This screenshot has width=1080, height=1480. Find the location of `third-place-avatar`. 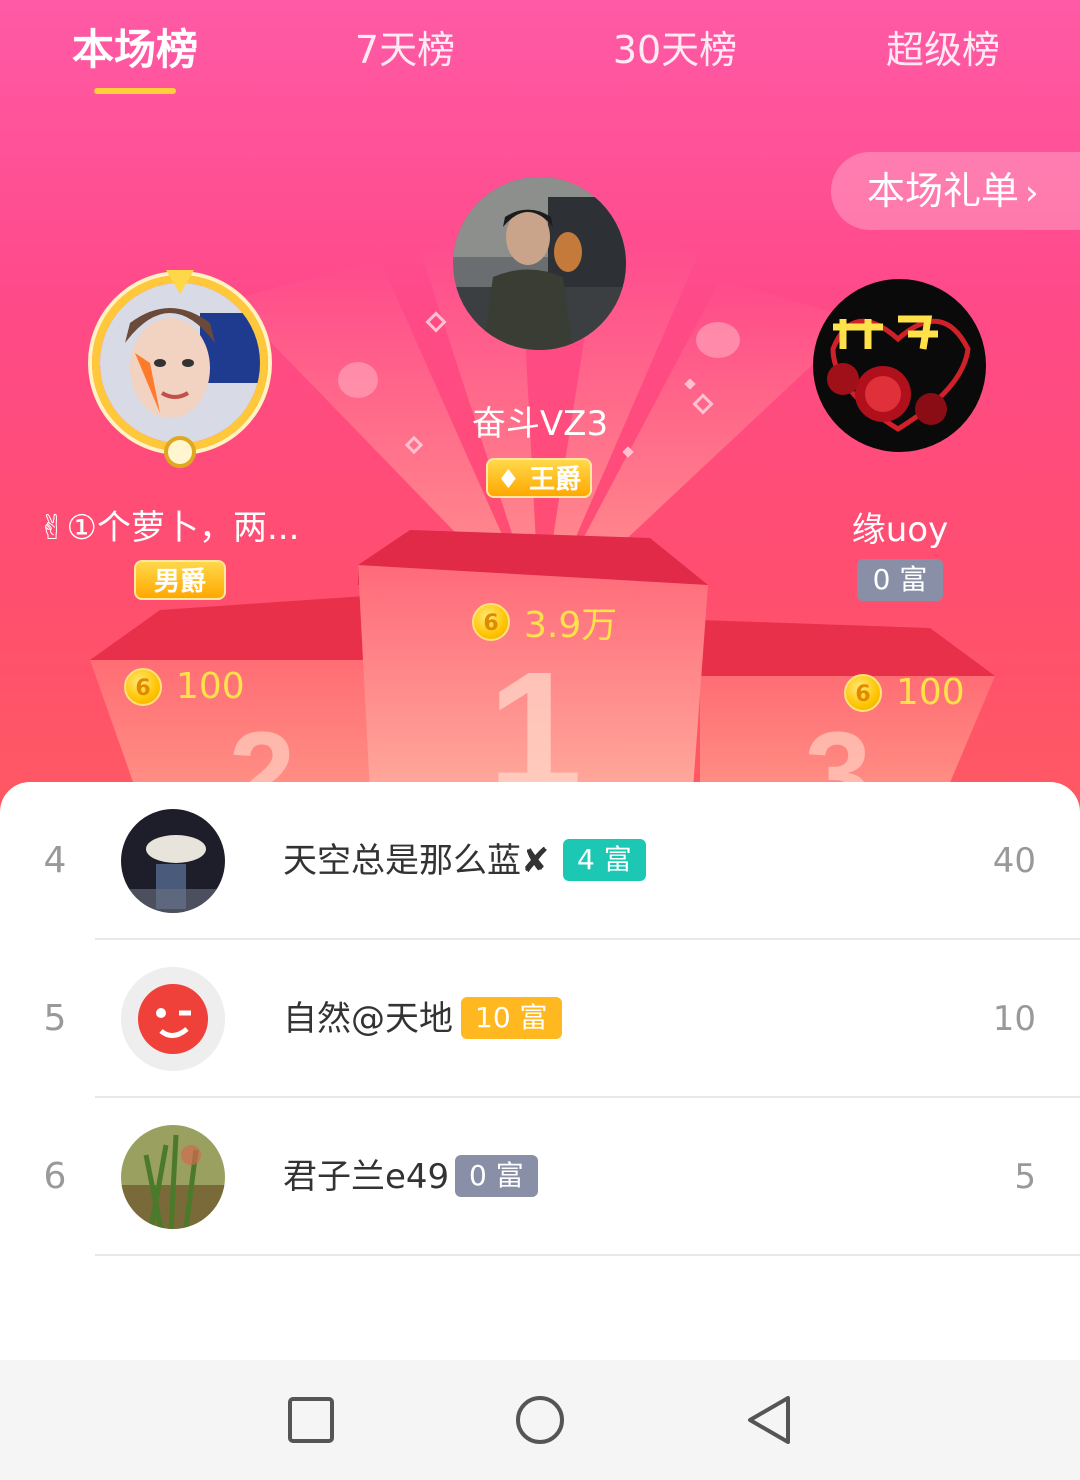

third-place-avatar is located at coordinates (899, 365).